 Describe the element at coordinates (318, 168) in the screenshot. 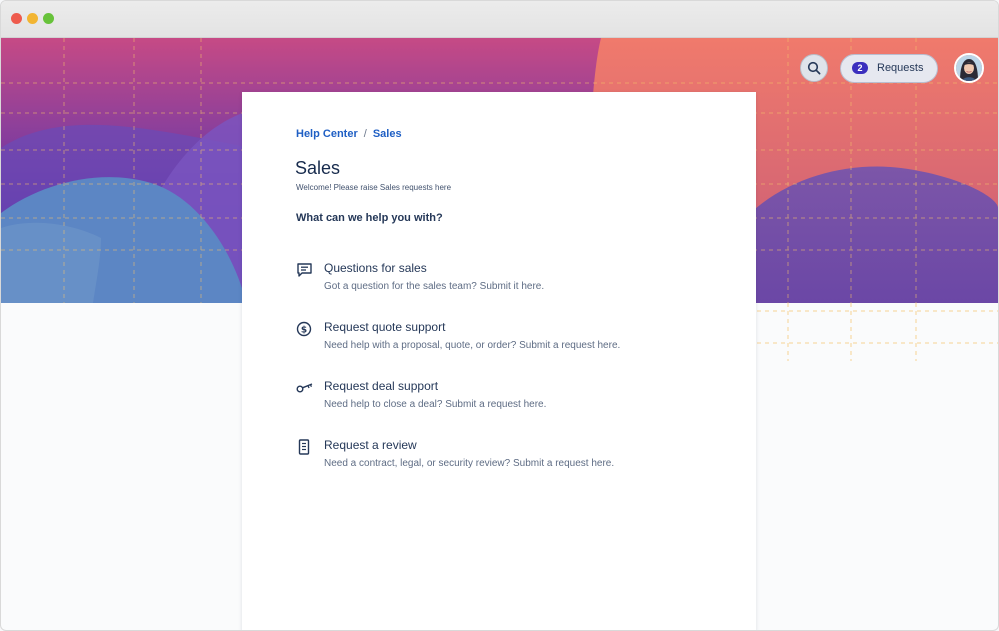

I see `page-title: Sales` at that location.